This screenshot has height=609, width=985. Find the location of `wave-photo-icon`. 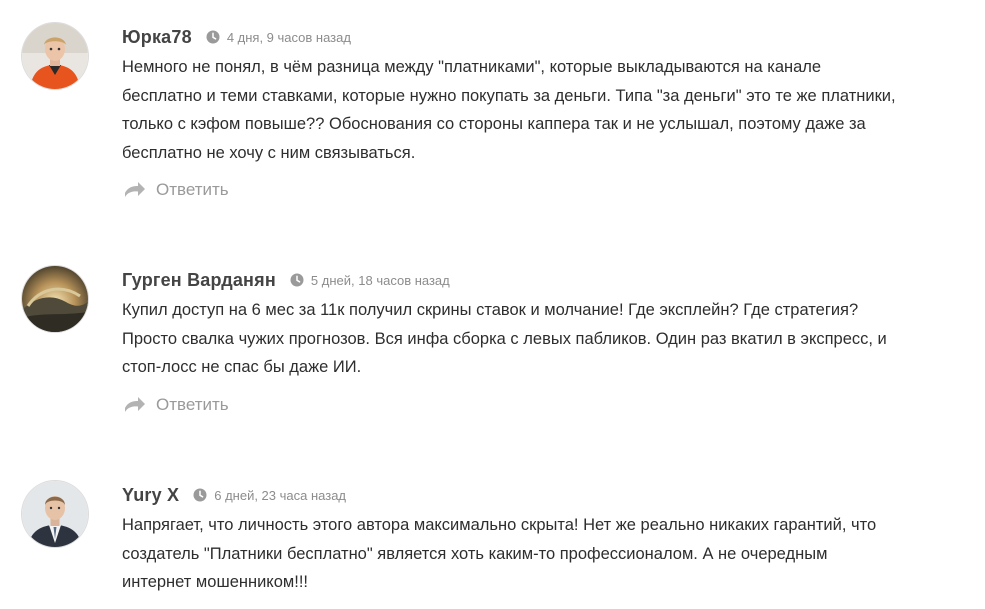

wave-photo-icon is located at coordinates (55, 299).